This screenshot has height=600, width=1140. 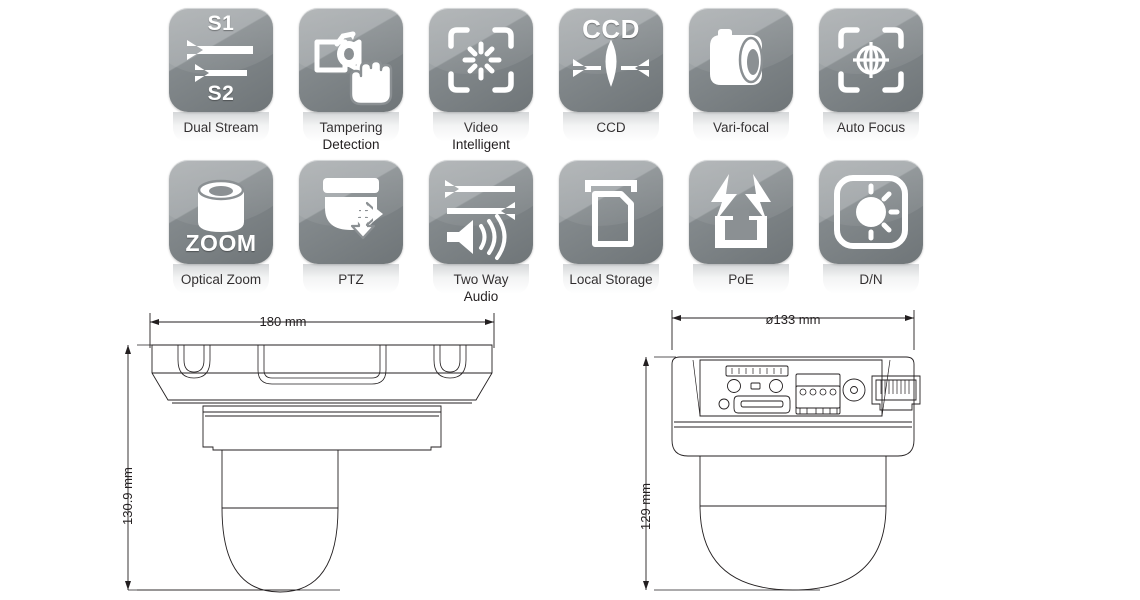 I want to click on day-night-icon, so click(x=871, y=212).